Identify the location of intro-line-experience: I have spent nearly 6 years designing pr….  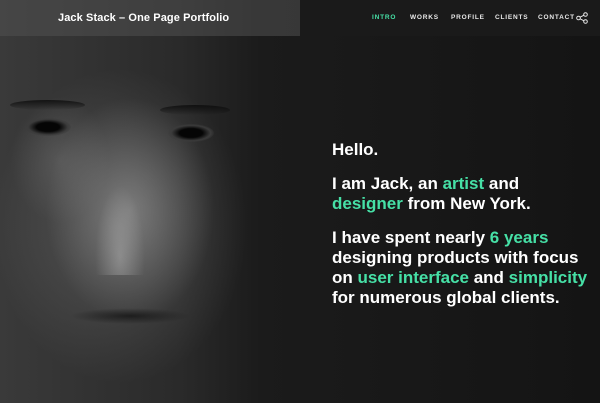
(462, 268).